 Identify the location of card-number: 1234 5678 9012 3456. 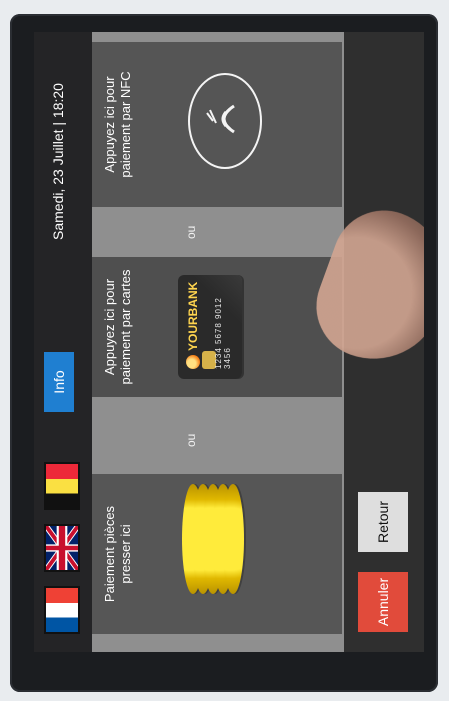
(223, 333).